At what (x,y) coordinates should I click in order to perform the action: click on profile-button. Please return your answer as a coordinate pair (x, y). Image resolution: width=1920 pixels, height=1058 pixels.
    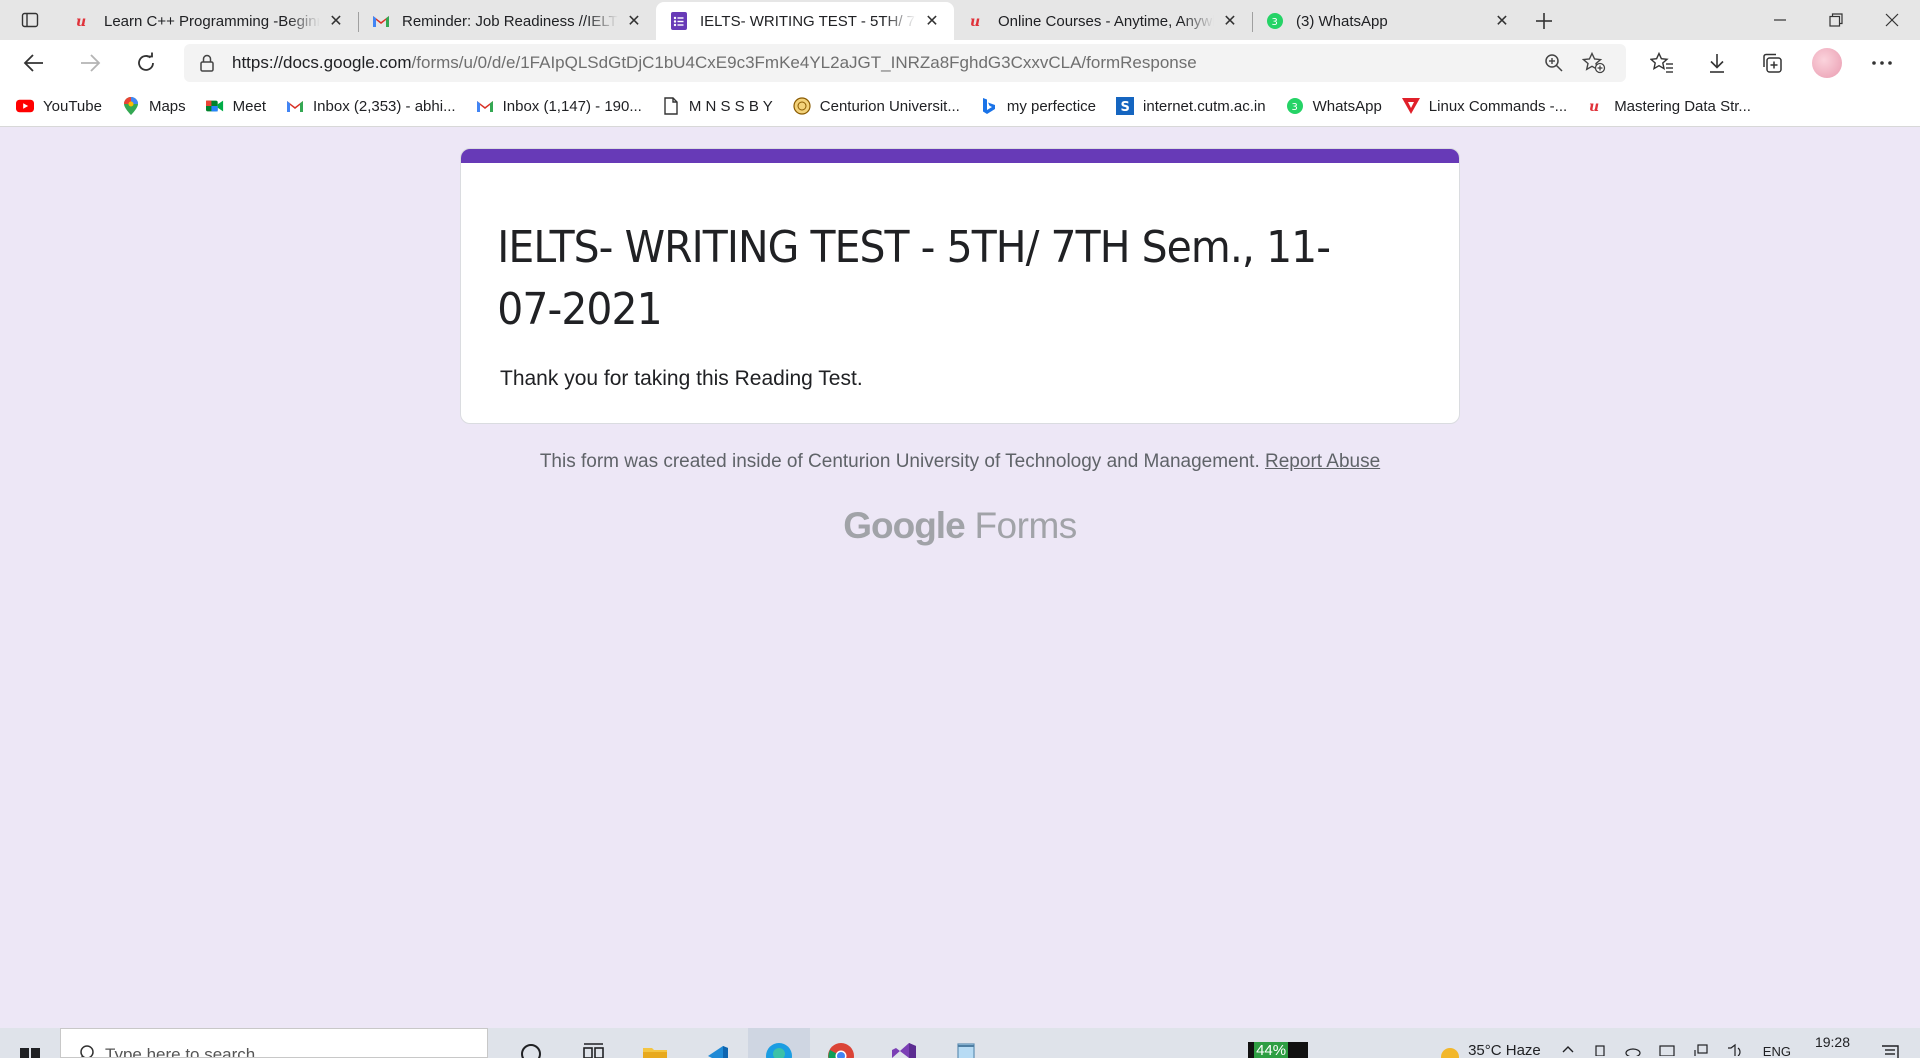
    Looking at the image, I should click on (1826, 63).